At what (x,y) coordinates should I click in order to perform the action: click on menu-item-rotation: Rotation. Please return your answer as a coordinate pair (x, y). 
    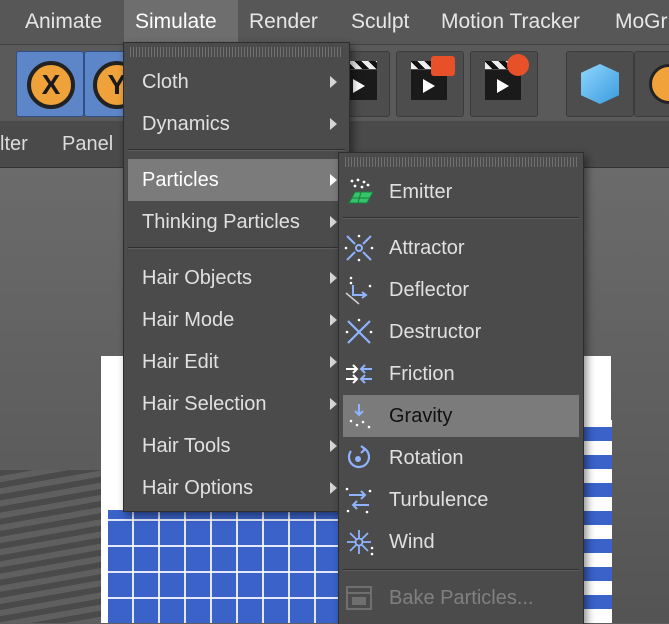
    Looking at the image, I should click on (461, 458).